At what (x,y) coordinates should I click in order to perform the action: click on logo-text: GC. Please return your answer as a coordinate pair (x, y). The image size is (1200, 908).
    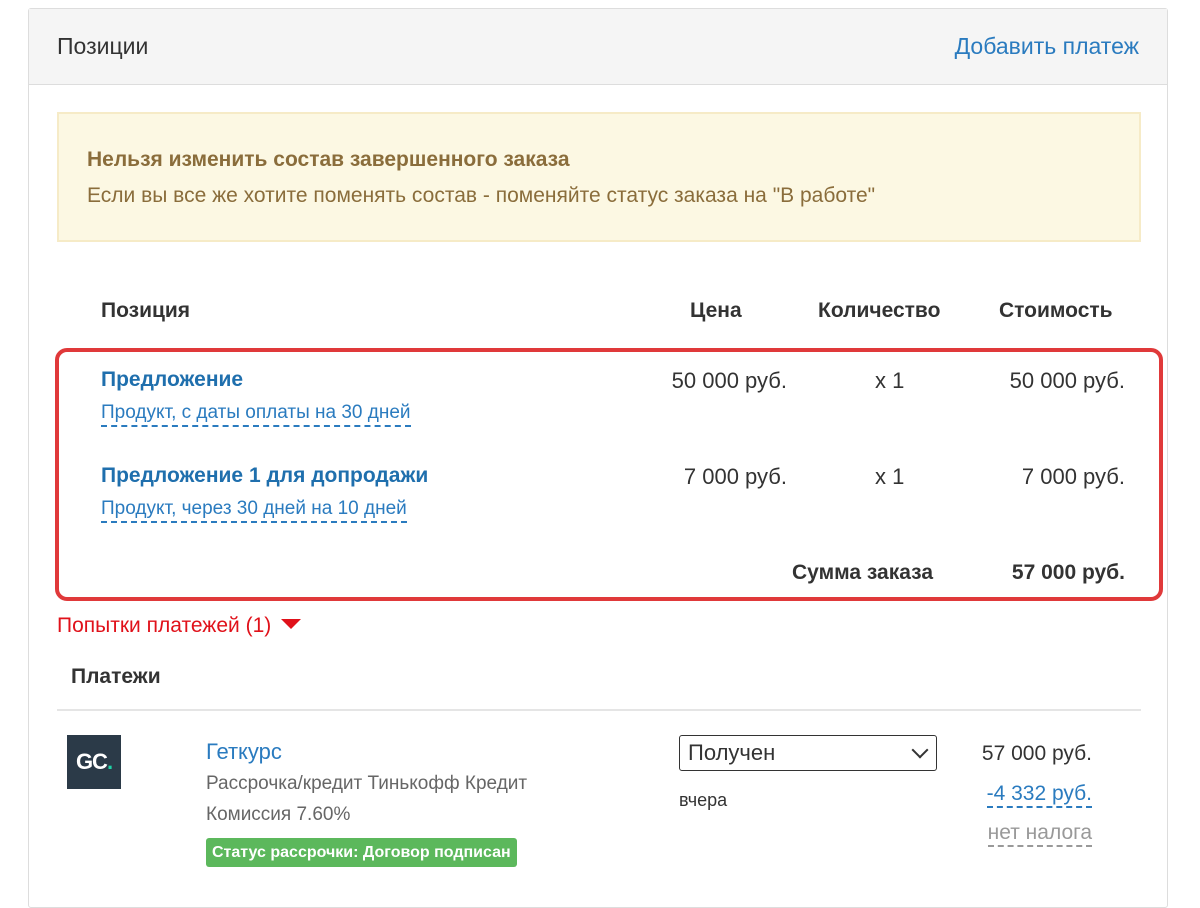
    Looking at the image, I should click on (91, 761).